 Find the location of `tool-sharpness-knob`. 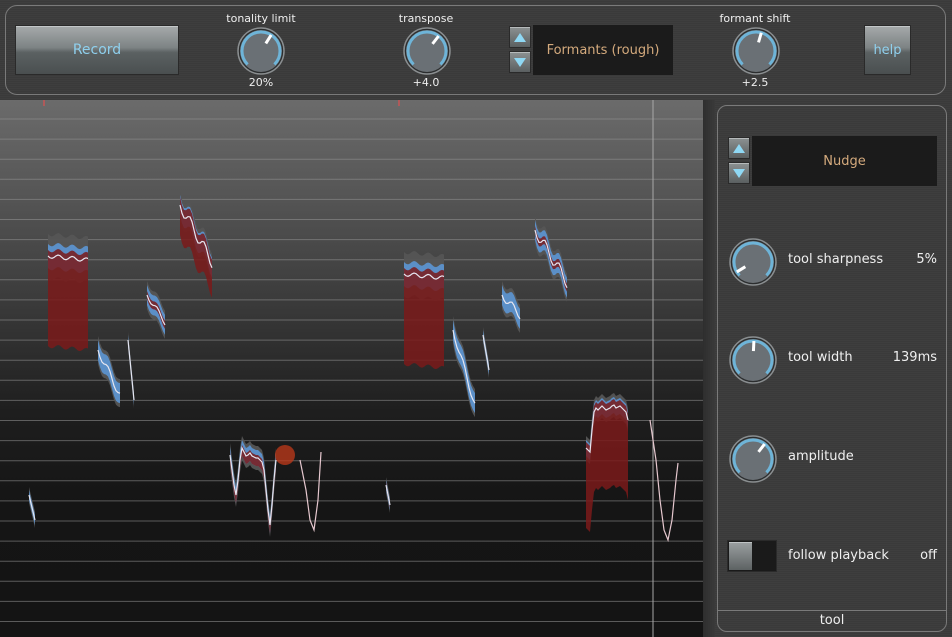

tool-sharpness-knob is located at coordinates (753, 264).